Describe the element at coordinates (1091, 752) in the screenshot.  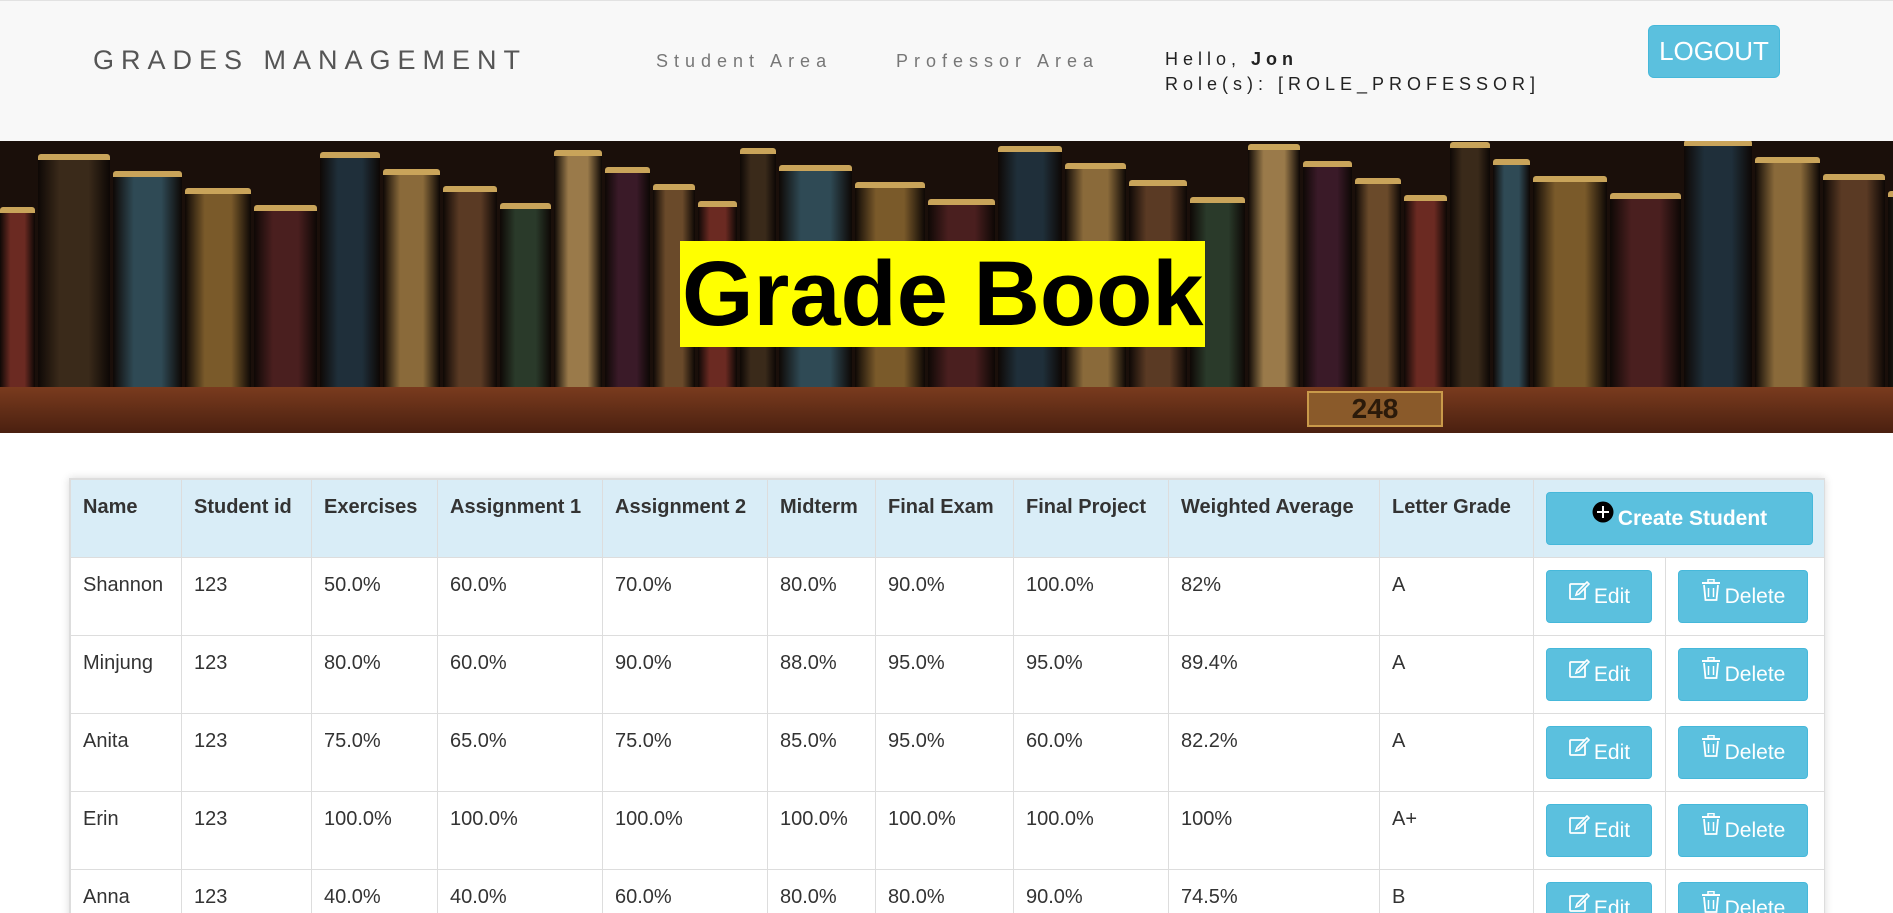
I see `cell-final-project: 60.0%` at that location.